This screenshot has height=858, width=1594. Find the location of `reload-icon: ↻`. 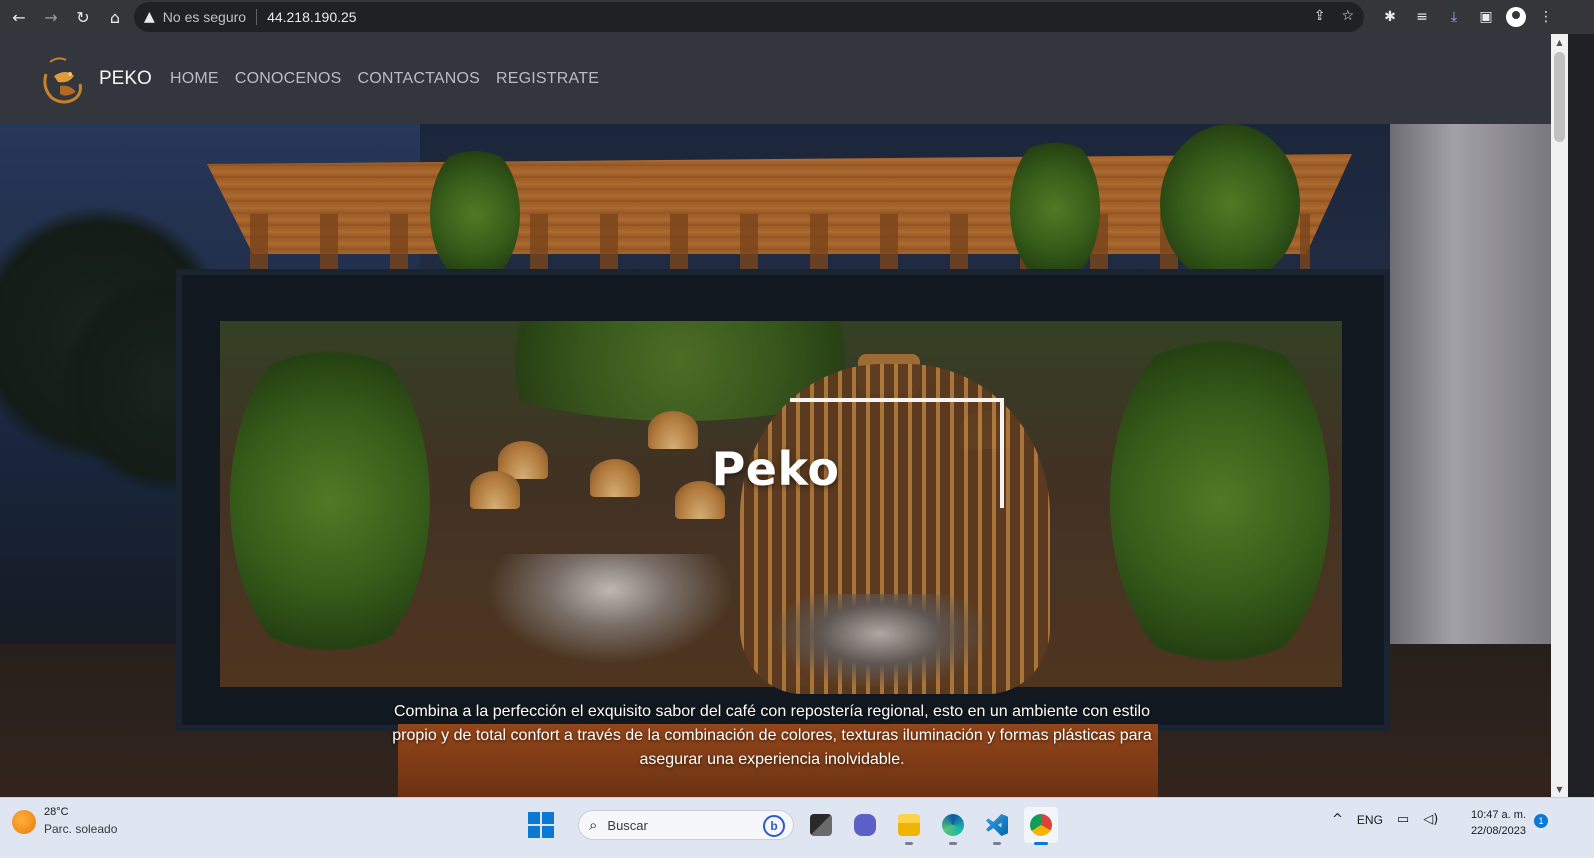

reload-icon: ↻ is located at coordinates (83, 17).